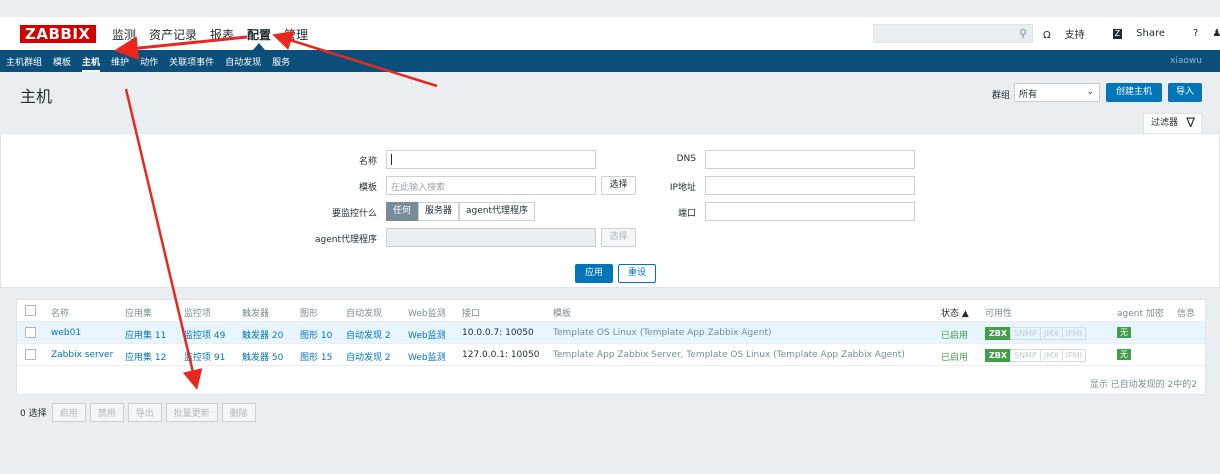  What do you see at coordinates (491, 159) in the screenshot?
I see `name-input` at bounding box center [491, 159].